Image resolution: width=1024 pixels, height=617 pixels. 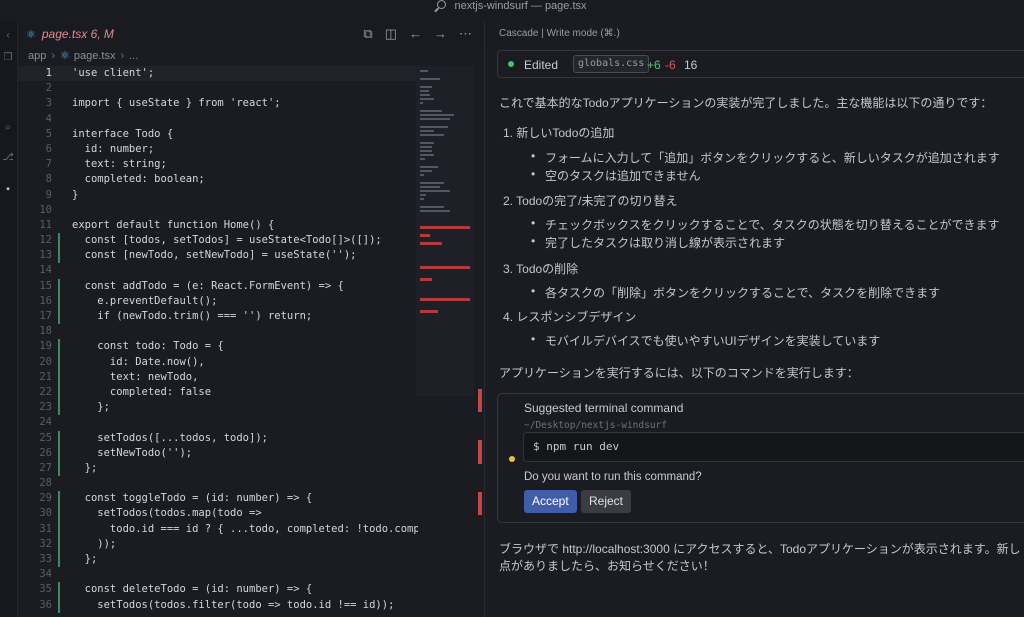 I want to click on line-number: 35, so click(x=45, y=589).